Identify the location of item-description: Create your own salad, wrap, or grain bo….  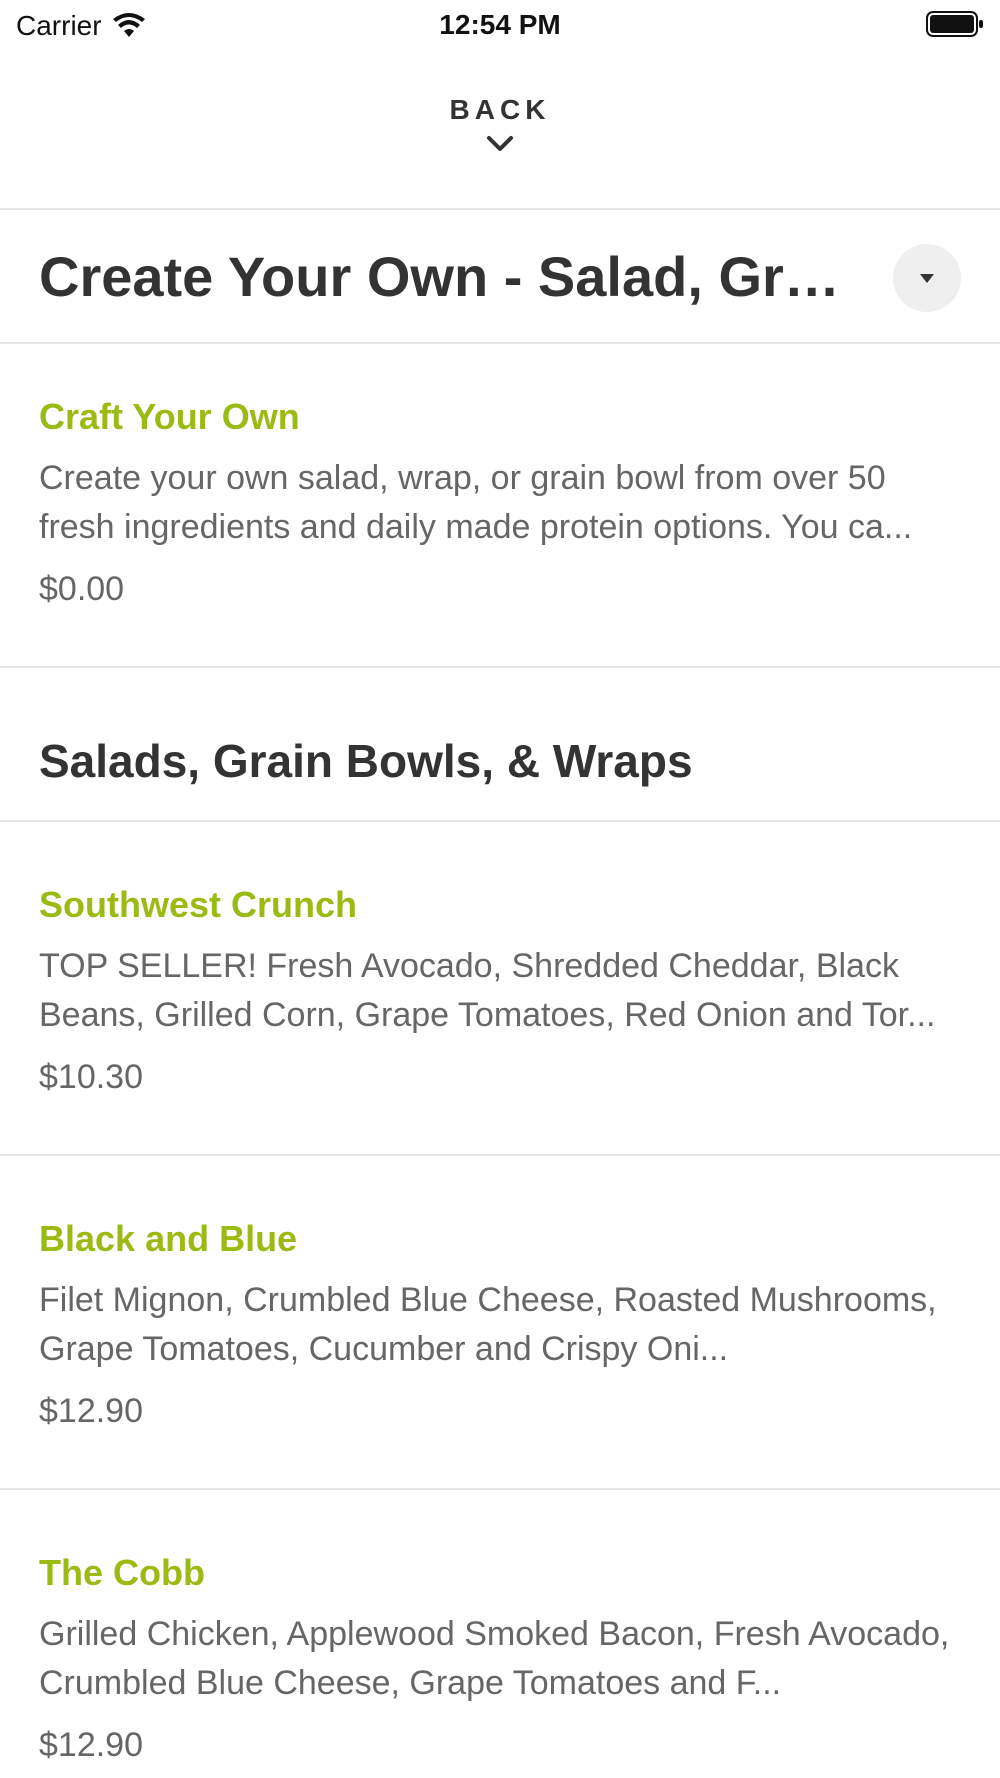
(476, 502).